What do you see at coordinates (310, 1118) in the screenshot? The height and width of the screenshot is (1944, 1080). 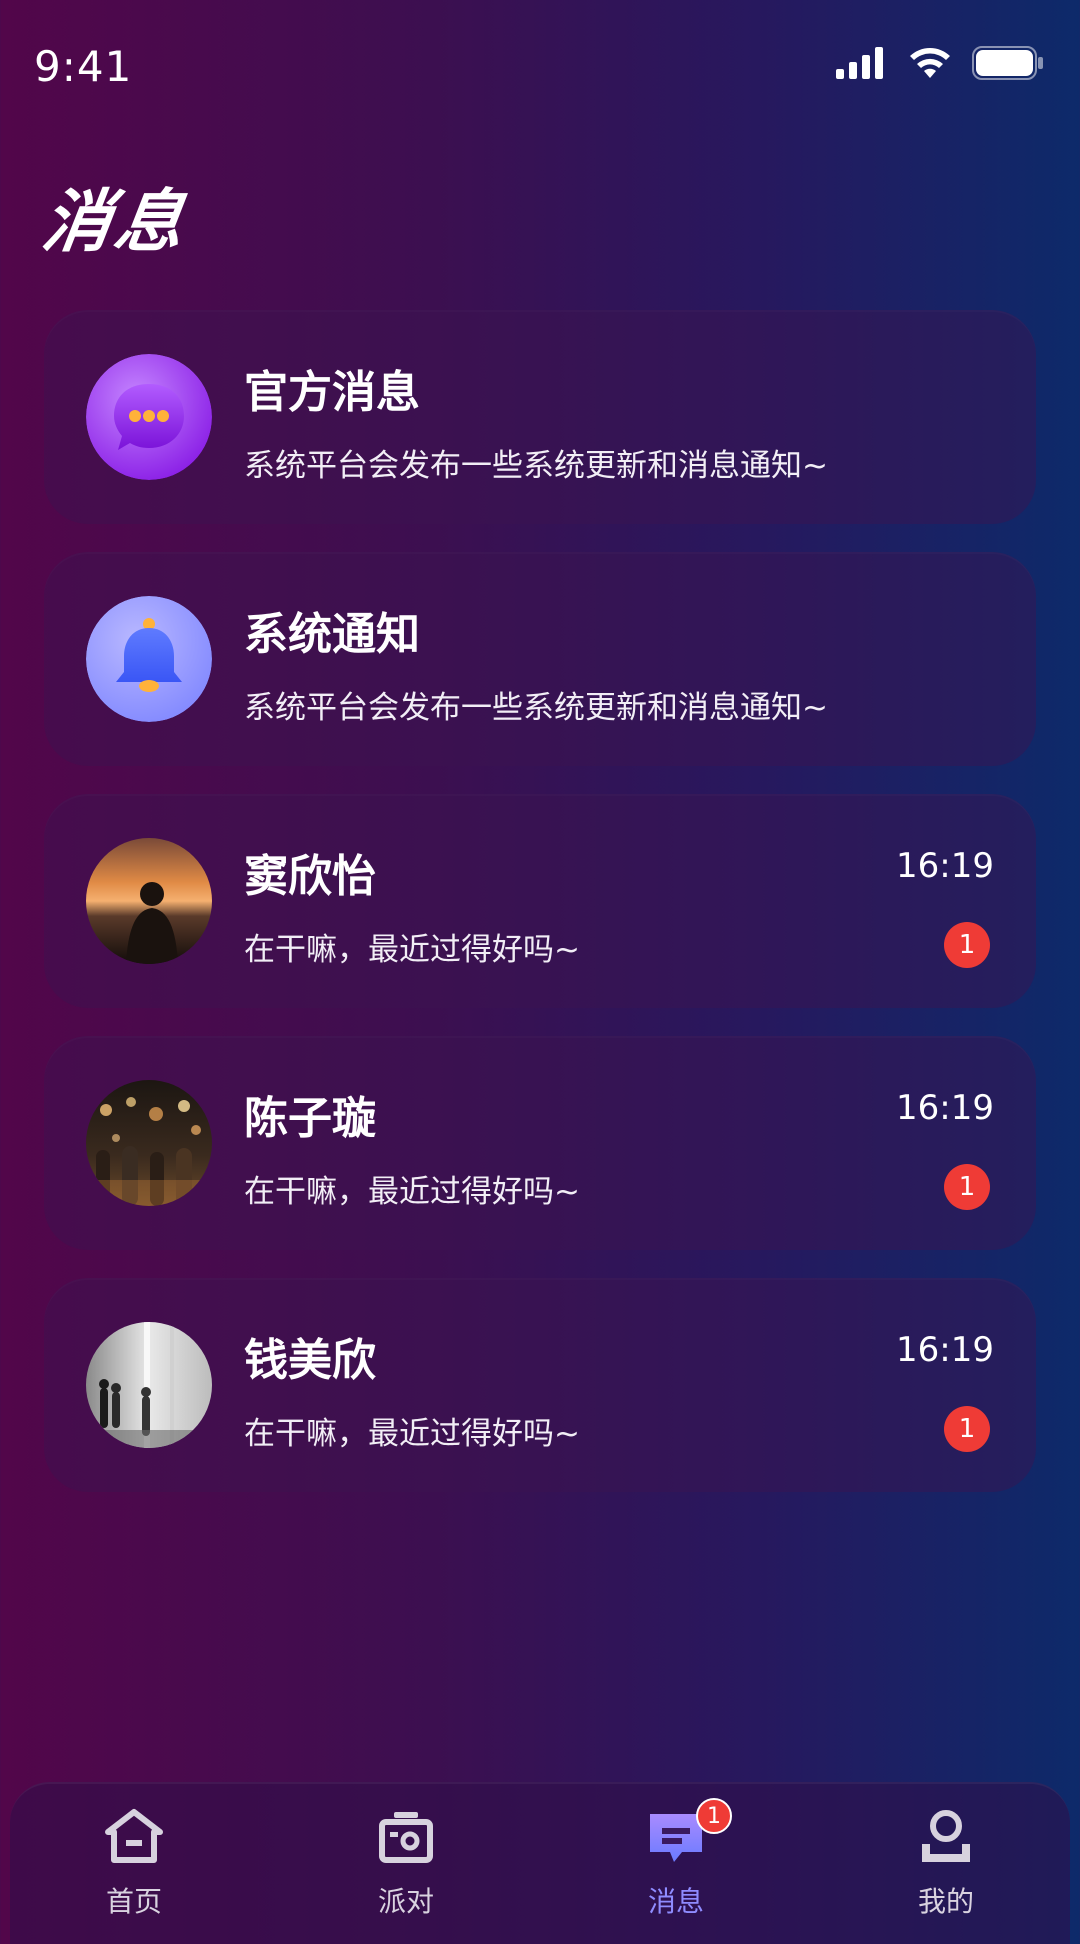 I see `contact-name: 陈子璇` at bounding box center [310, 1118].